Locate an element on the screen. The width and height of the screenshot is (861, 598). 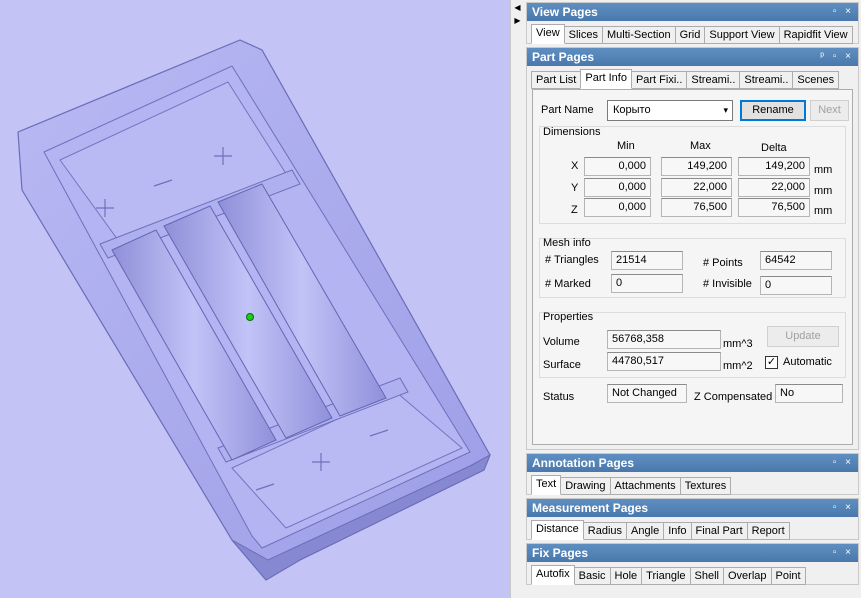
tab-text: Text is located at coordinates (546, 485).